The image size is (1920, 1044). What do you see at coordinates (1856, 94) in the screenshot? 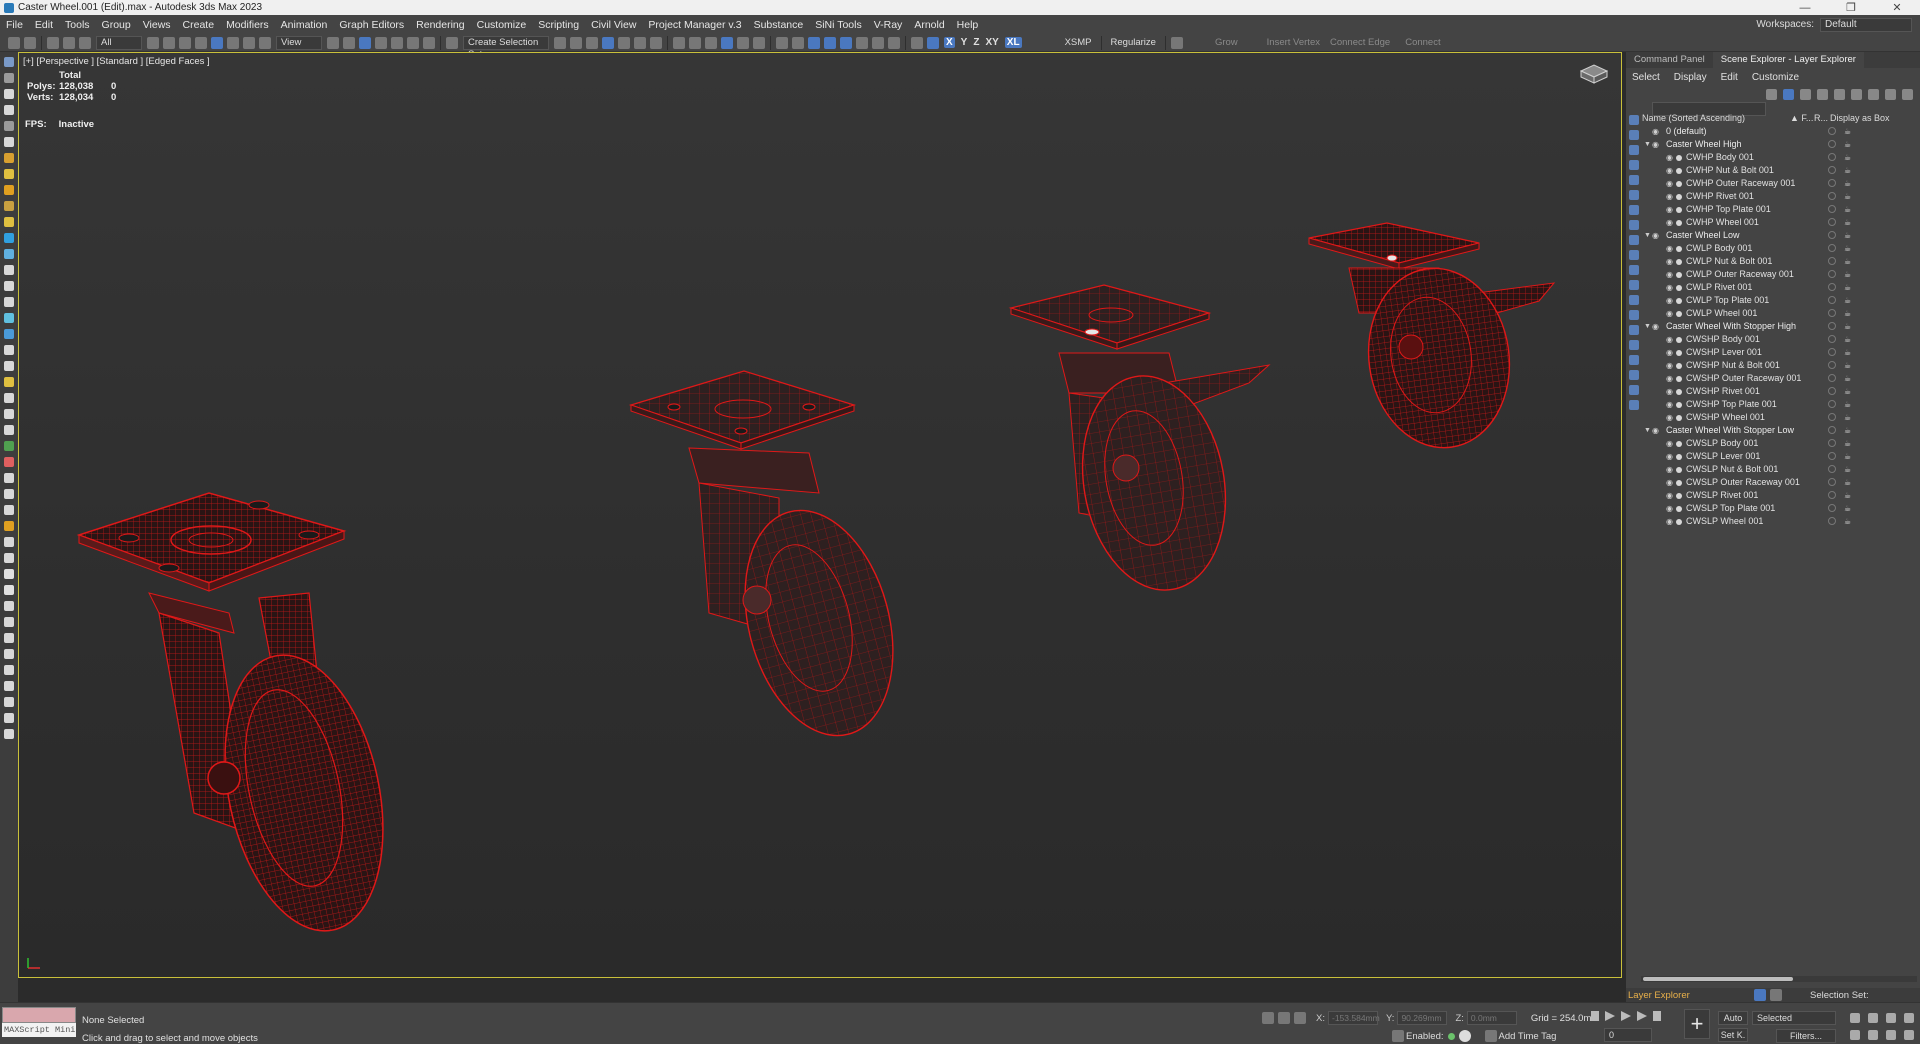
I see `hierarchy-icon` at bounding box center [1856, 94].